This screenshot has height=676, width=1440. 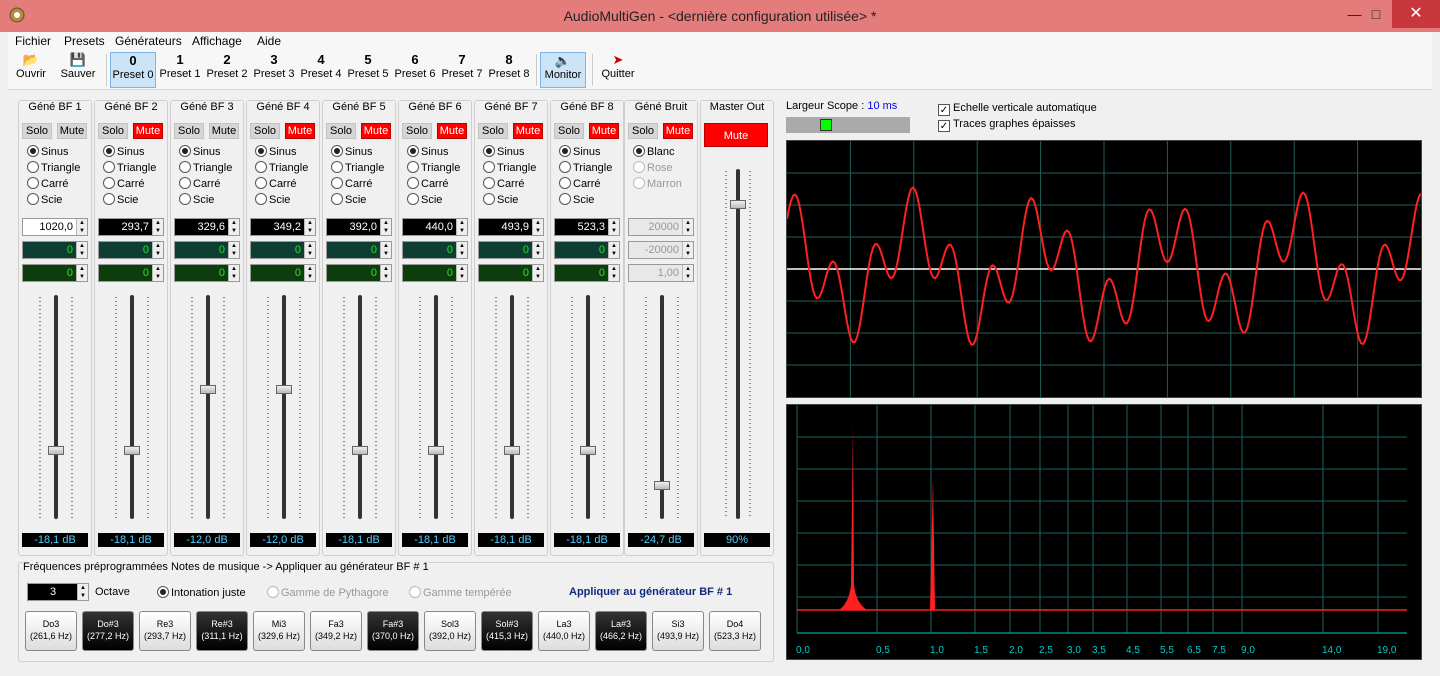 What do you see at coordinates (621, 631) in the screenshot?
I see `note-button-la-sharp3: La#3 (466,2 Hz)` at bounding box center [621, 631].